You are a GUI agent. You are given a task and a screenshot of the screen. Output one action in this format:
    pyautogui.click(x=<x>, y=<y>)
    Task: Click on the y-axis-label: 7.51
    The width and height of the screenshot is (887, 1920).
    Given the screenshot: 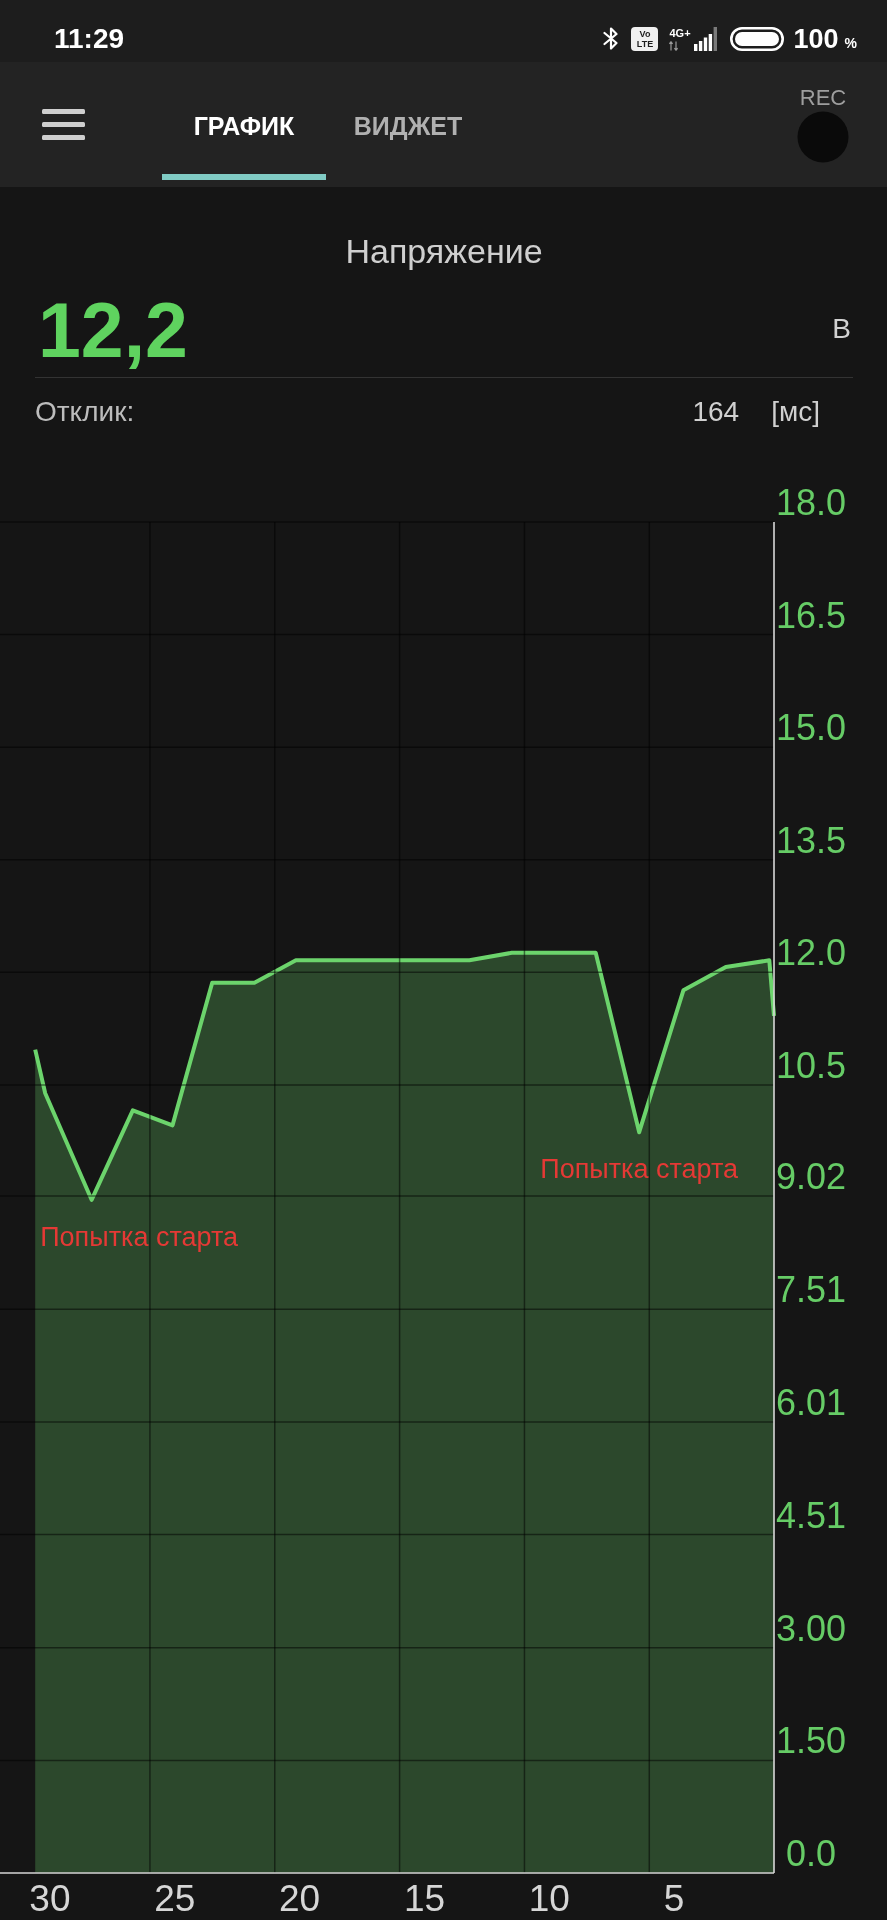 What is the action you would take?
    pyautogui.click(x=811, y=1290)
    